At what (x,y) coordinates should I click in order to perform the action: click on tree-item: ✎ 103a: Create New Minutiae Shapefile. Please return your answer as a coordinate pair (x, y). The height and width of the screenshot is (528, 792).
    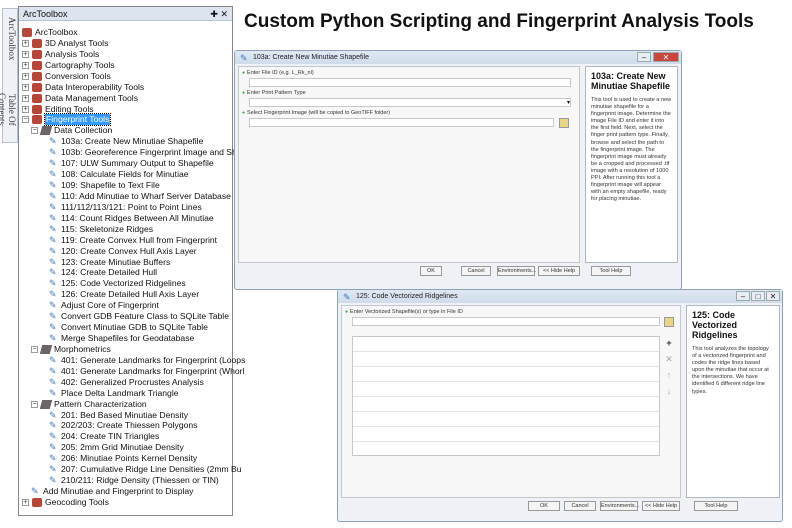
    Looking at the image, I should click on (126, 141).